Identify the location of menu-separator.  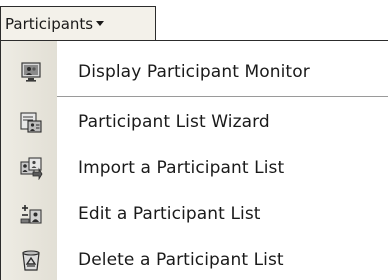
(222, 96).